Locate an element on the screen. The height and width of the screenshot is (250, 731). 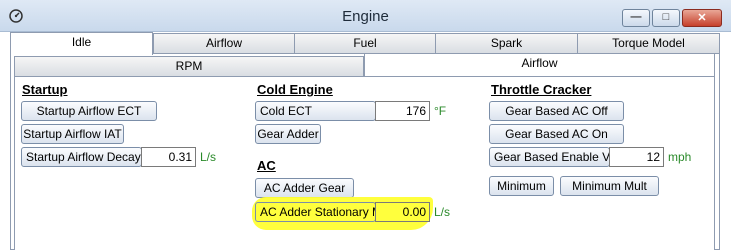
startup-airflow-iat-button: Startup Airflow IAT is located at coordinates (72, 134).